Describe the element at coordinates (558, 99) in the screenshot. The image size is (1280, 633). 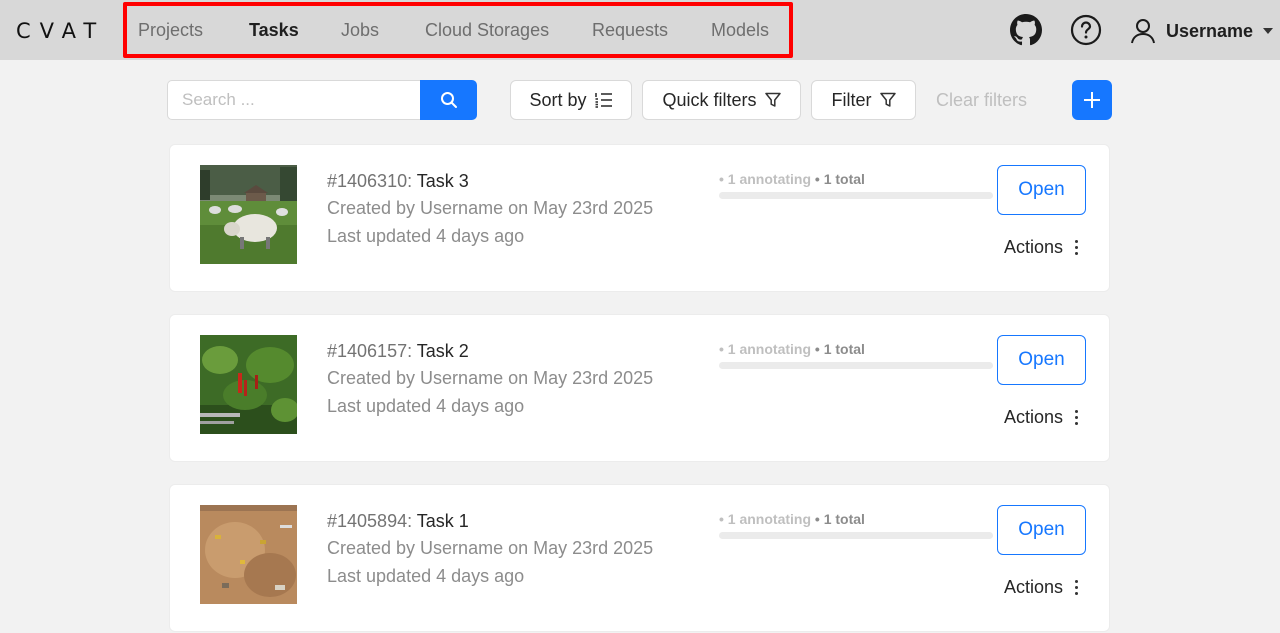
I see `sort-by-label: Sort by` at that location.